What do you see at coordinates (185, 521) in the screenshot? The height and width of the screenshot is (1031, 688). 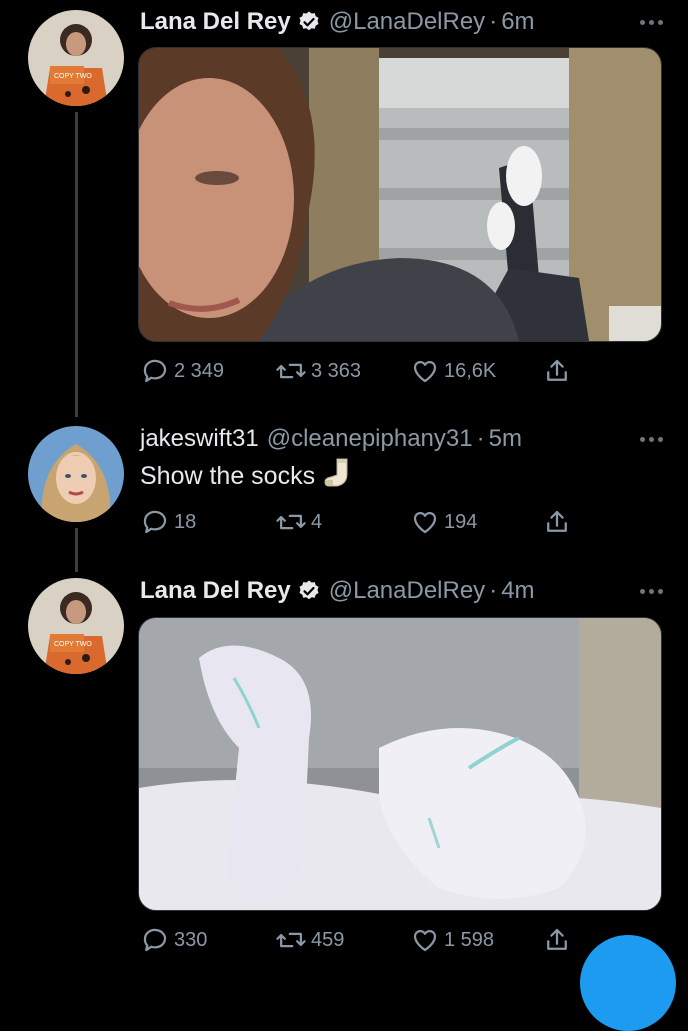 I see `reply-count: 18` at bounding box center [185, 521].